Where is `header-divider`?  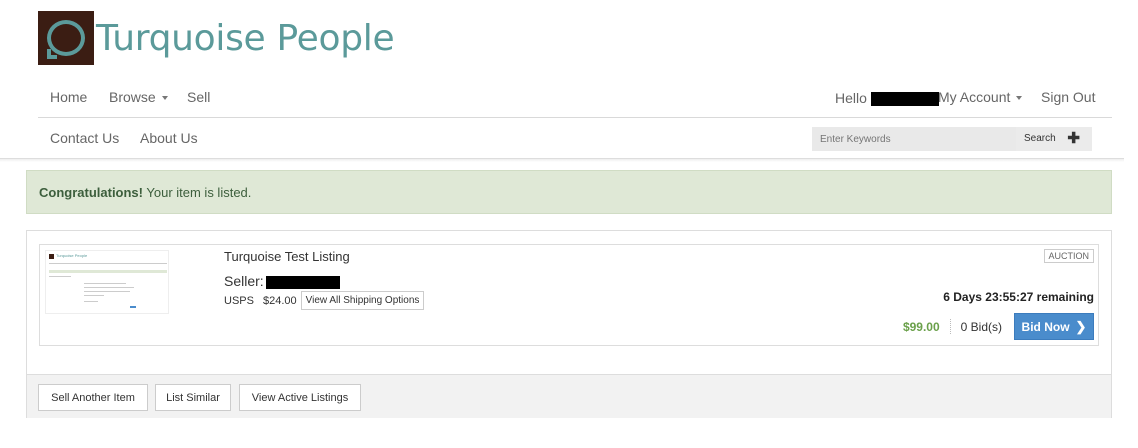 header-divider is located at coordinates (562, 160).